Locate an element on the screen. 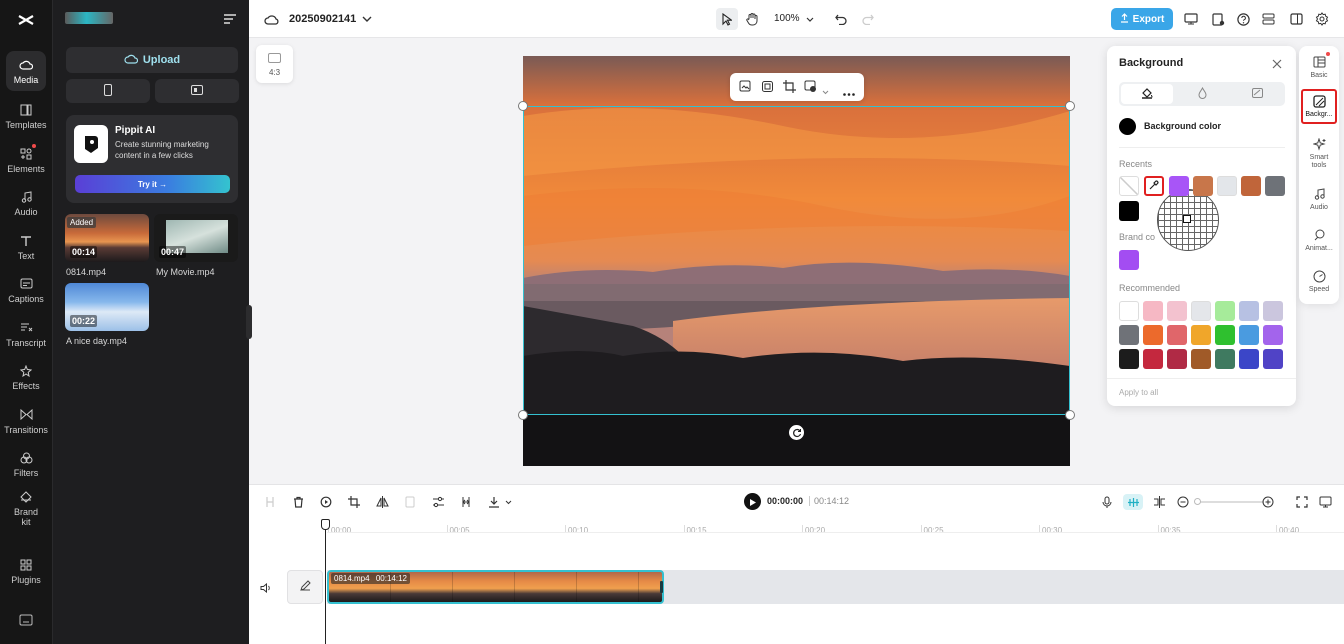 This screenshot has height=644, width=1344. media-item-my-movie: 00:47 is located at coordinates (196, 238).